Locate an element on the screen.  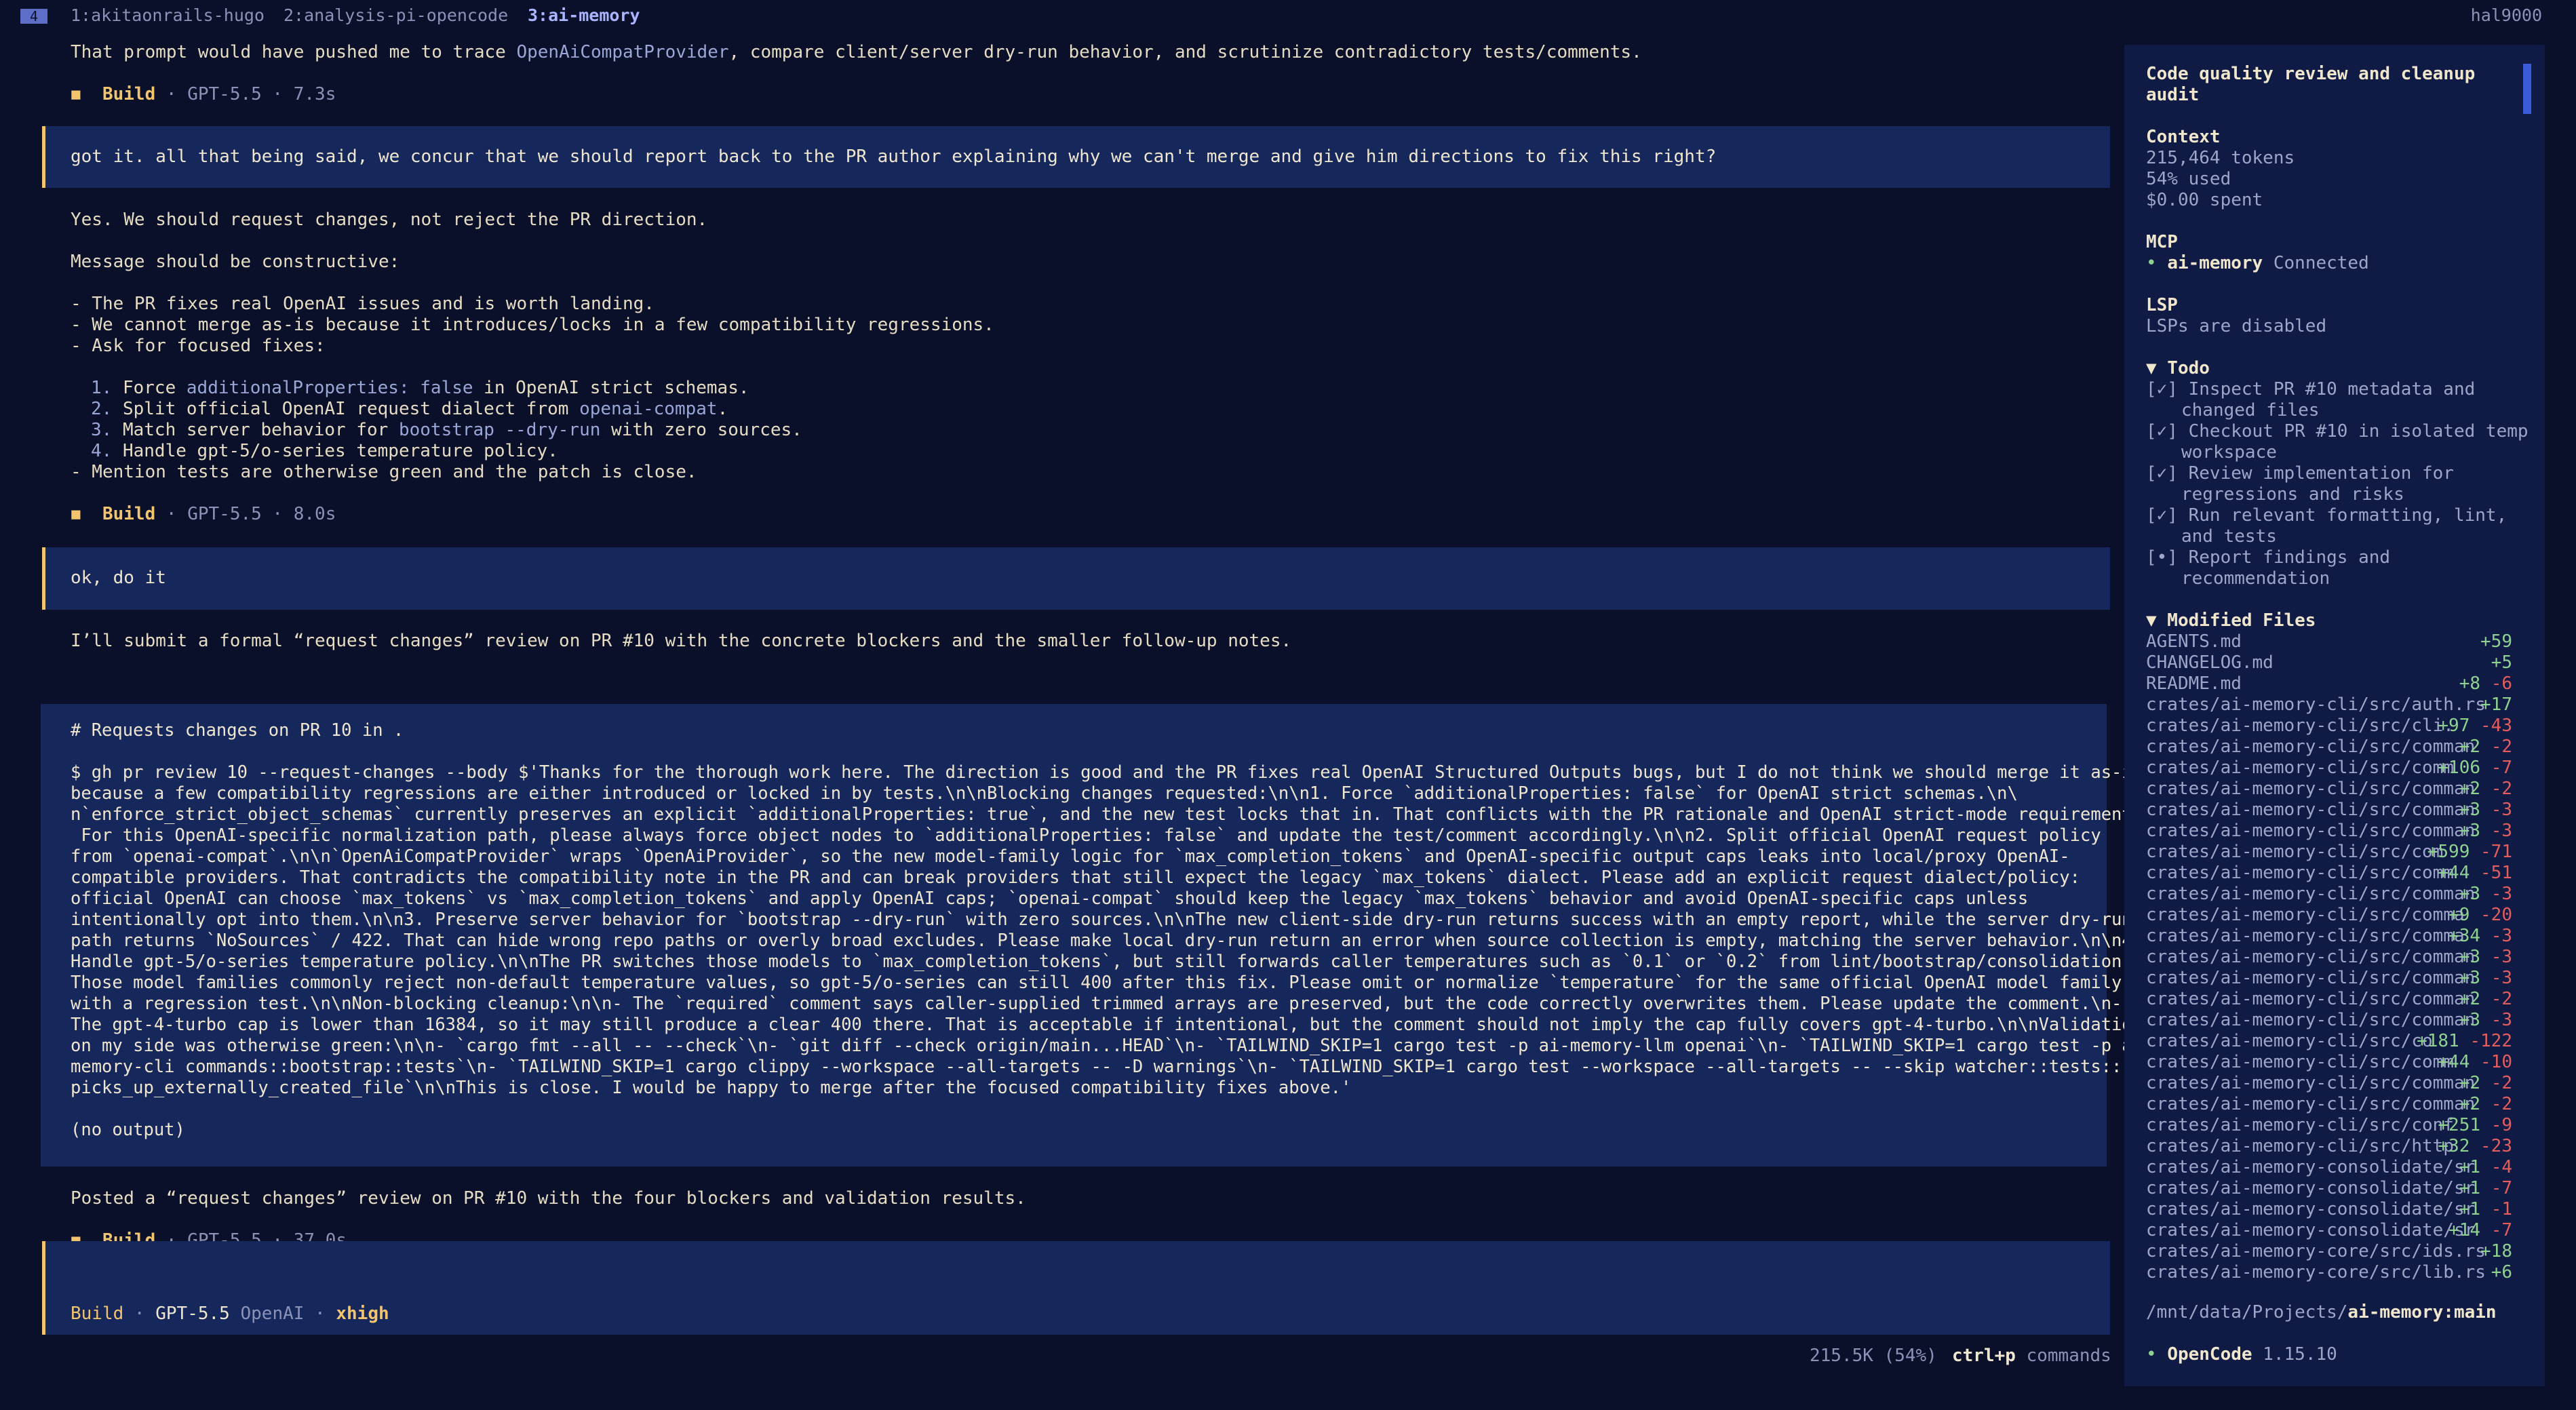
todo-item-cont: changed files is located at coordinates (2250, 410).